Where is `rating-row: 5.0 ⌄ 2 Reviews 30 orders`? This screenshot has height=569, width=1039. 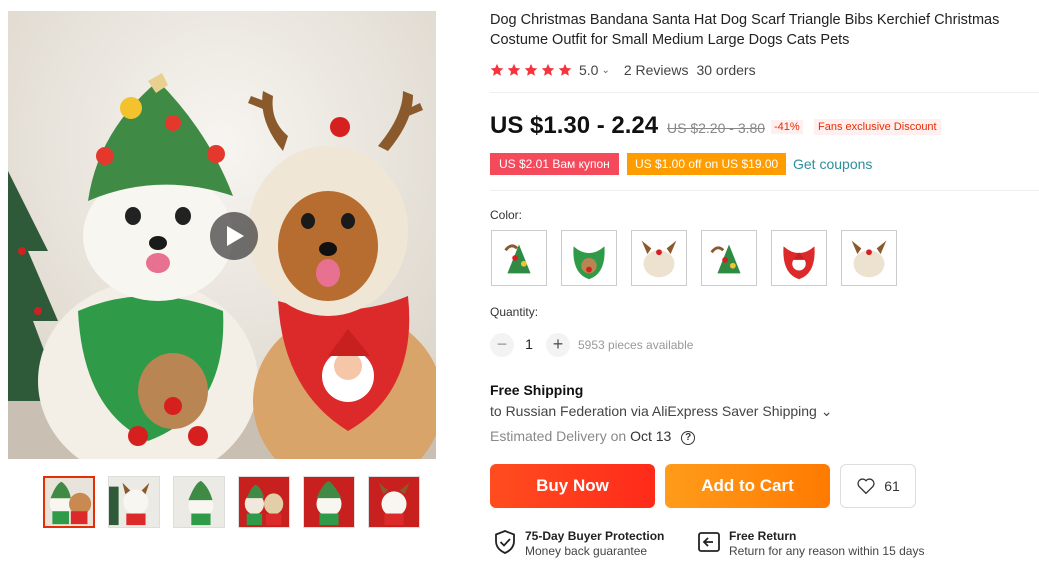
rating-row: 5.0 ⌄ 2 Reviews 30 orders is located at coordinates (623, 70).